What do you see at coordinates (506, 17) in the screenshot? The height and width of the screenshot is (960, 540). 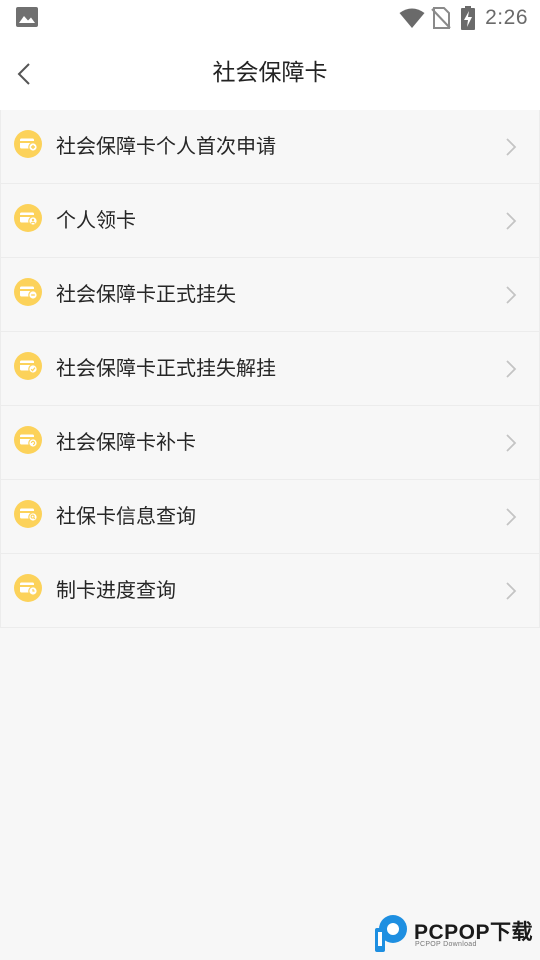 I see `clock: 2:26` at bounding box center [506, 17].